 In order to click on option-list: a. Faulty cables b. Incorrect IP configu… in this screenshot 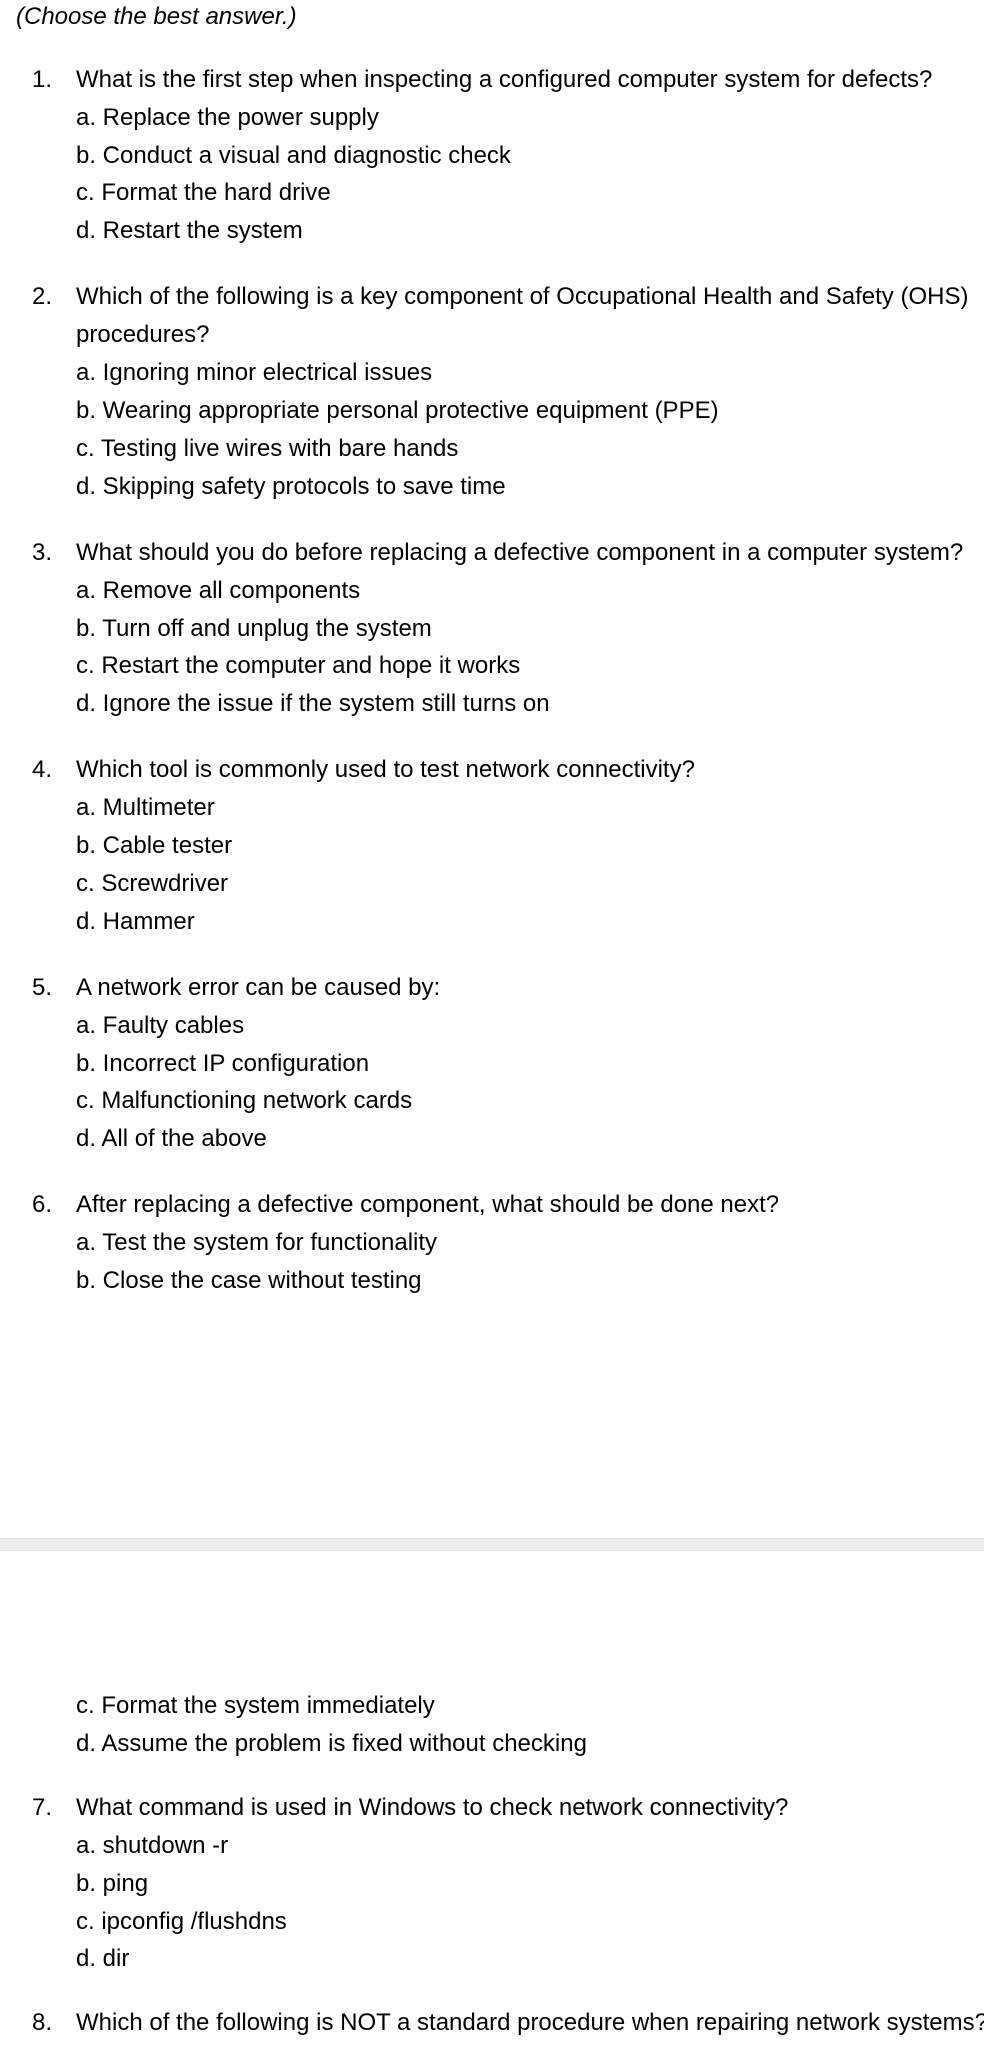, I will do `click(530, 1083)`.